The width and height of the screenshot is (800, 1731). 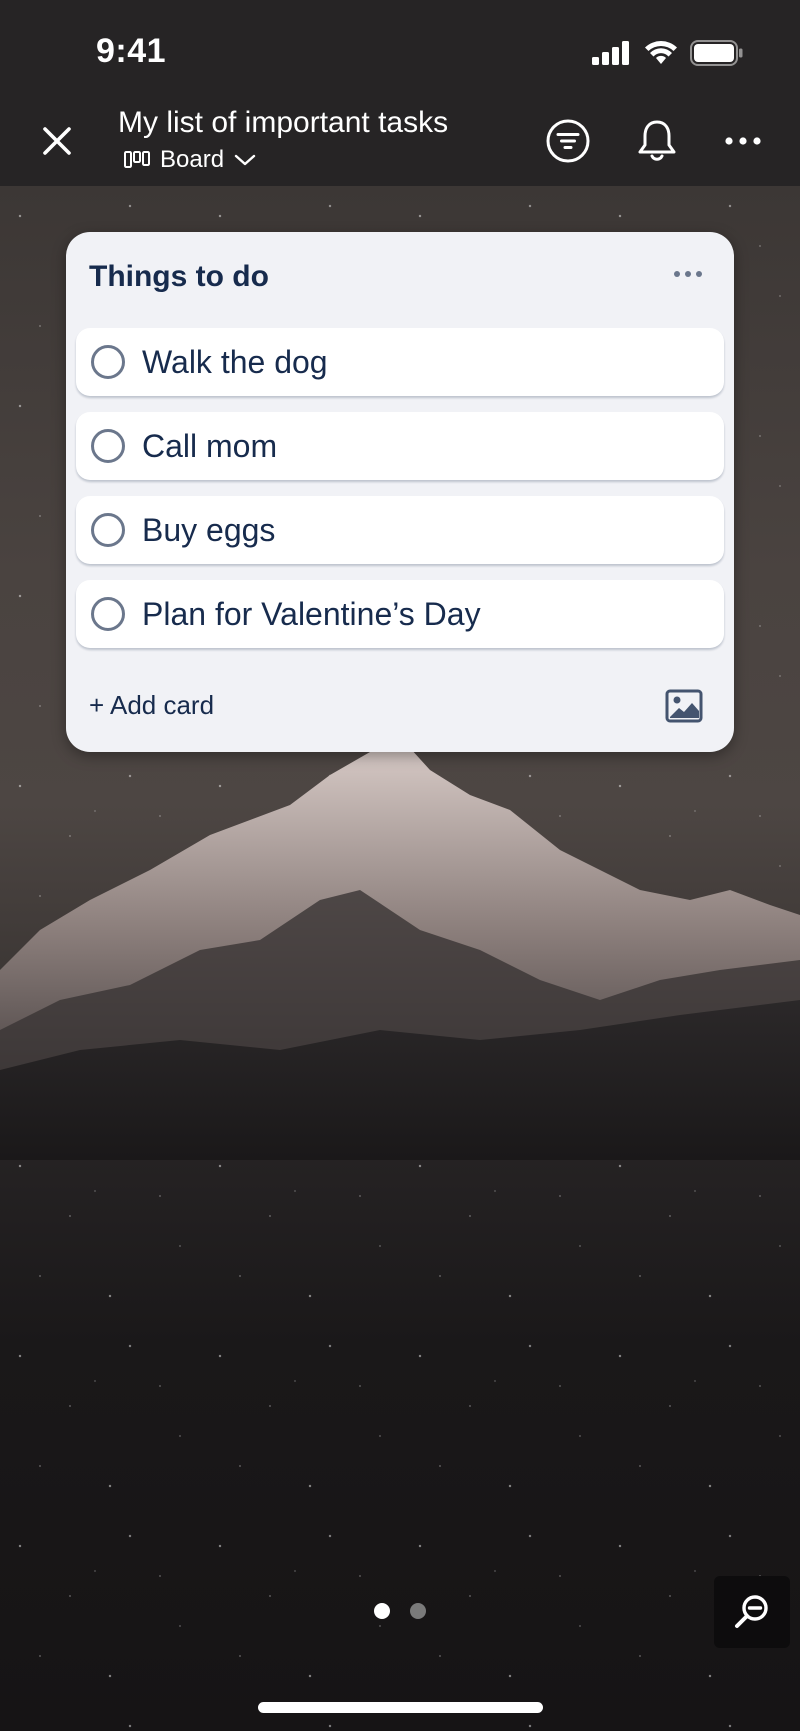 I want to click on status-icons, so click(x=668, y=53).